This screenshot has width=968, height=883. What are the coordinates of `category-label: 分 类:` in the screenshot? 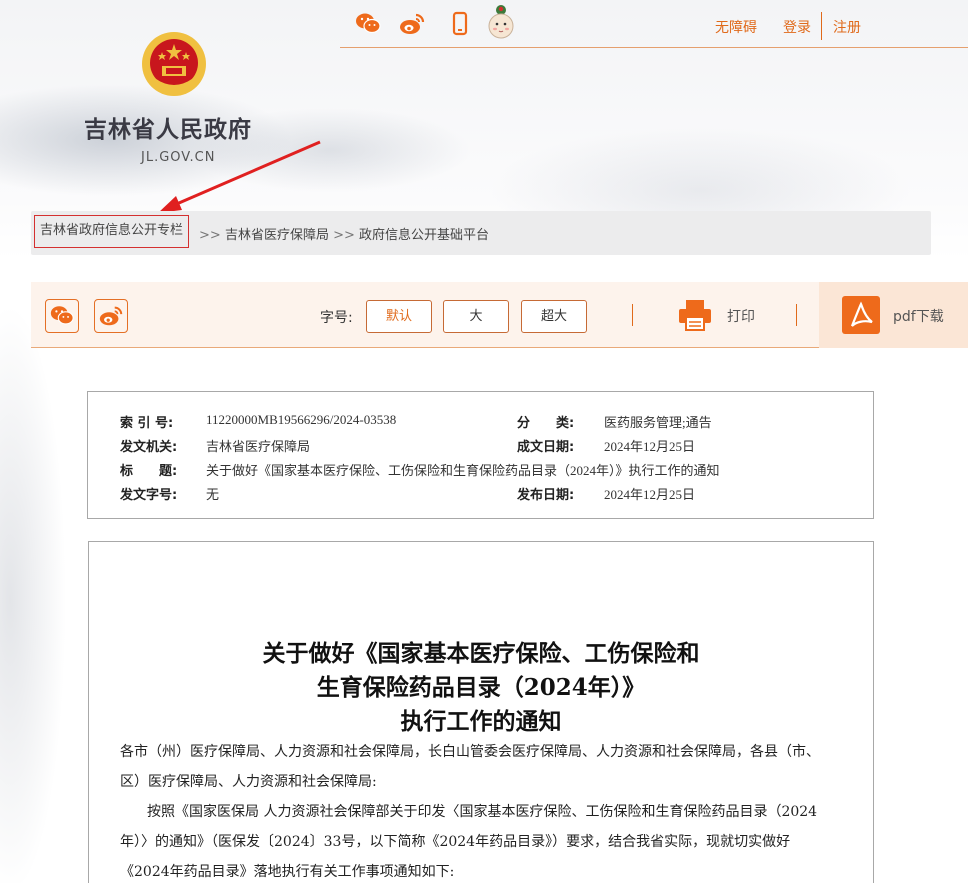 It's located at (546, 423).